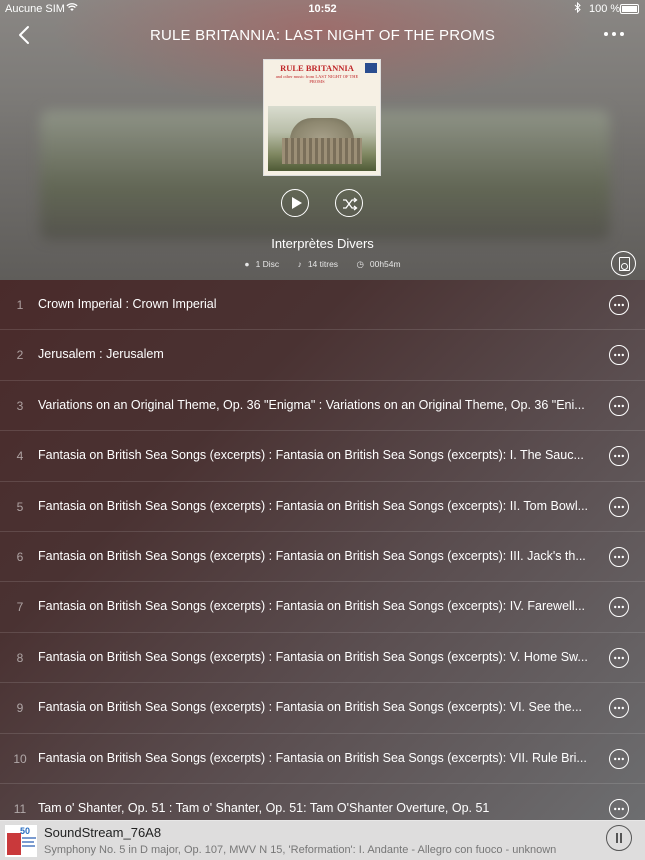 This screenshot has width=645, height=860. I want to click on track-number: 3, so click(20, 405).